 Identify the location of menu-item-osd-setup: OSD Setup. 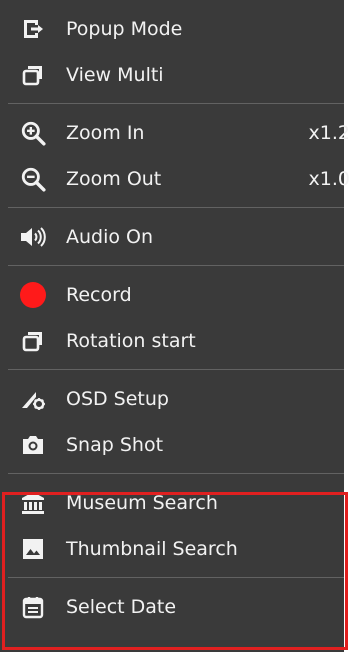
(172, 399).